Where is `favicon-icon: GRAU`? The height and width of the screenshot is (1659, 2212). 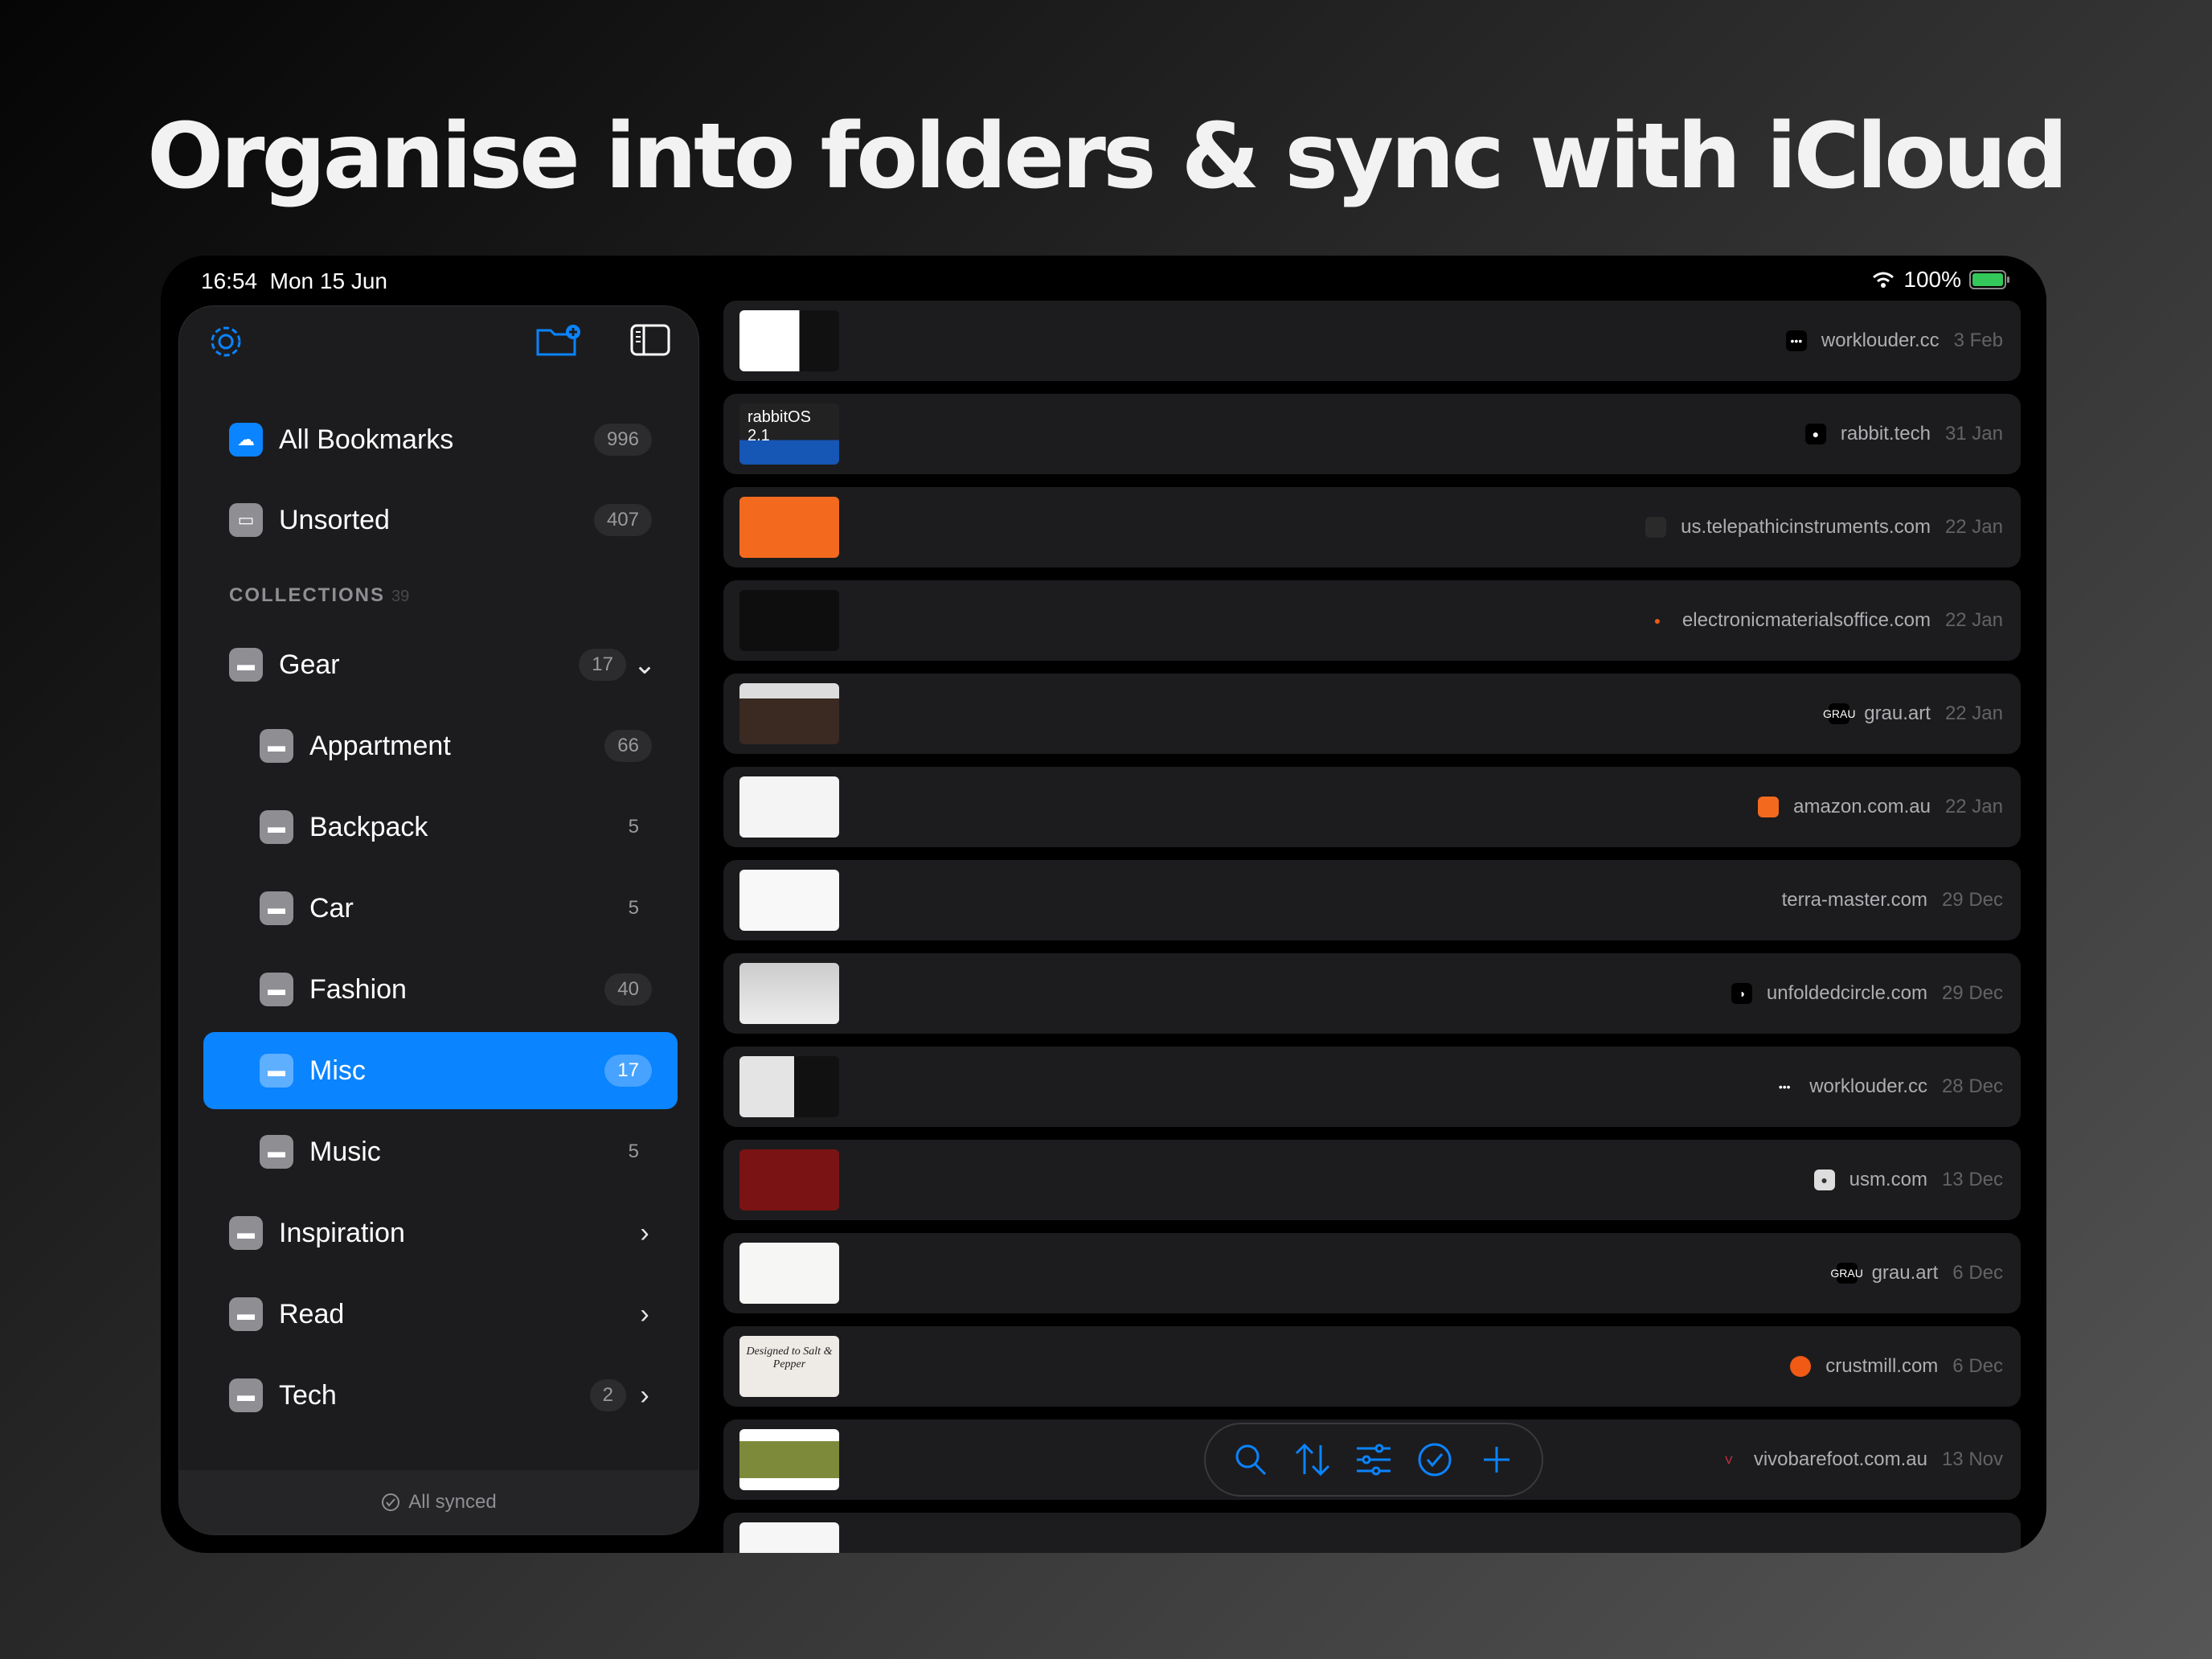
favicon-icon: GRAU is located at coordinates (1839, 713).